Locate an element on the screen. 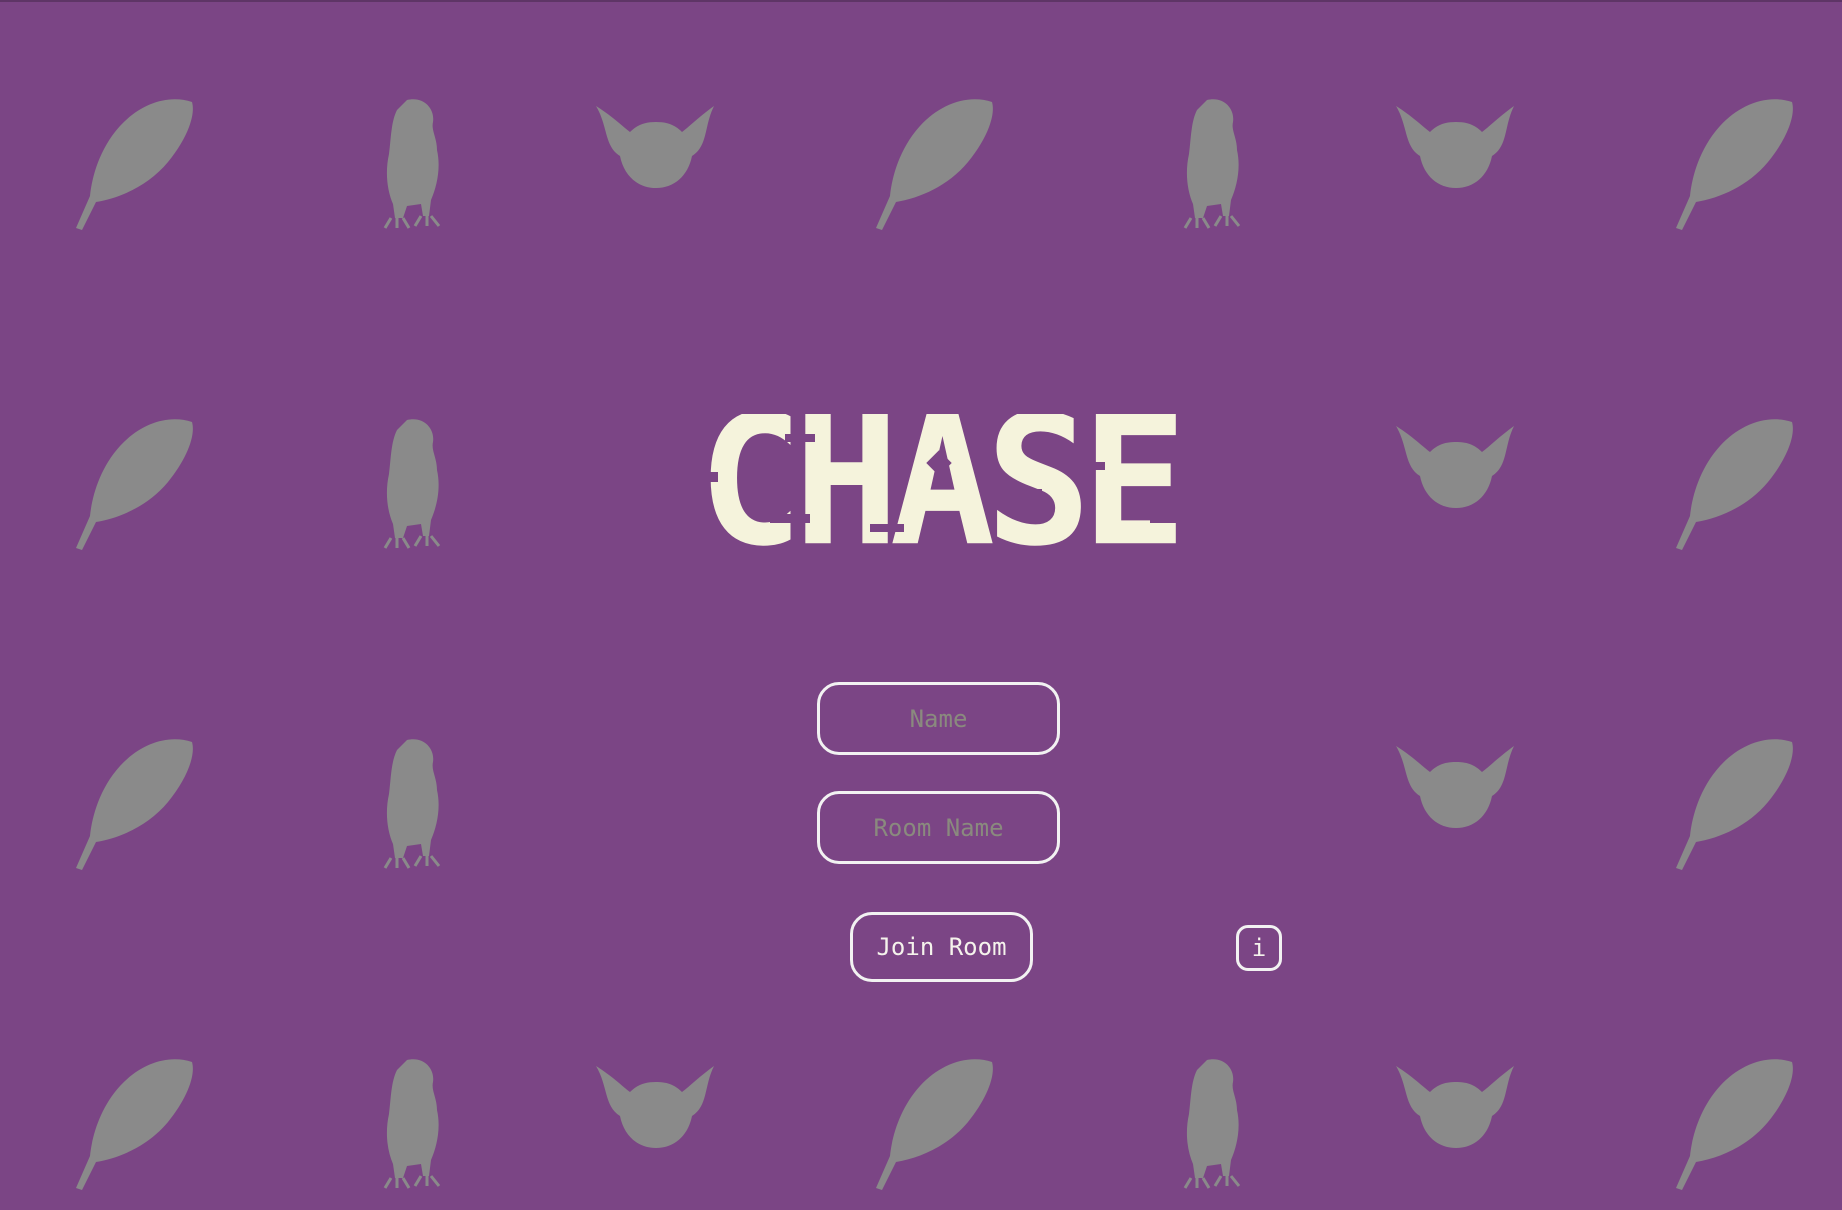  game-title-text: CHASE is located at coordinates (942, 481).